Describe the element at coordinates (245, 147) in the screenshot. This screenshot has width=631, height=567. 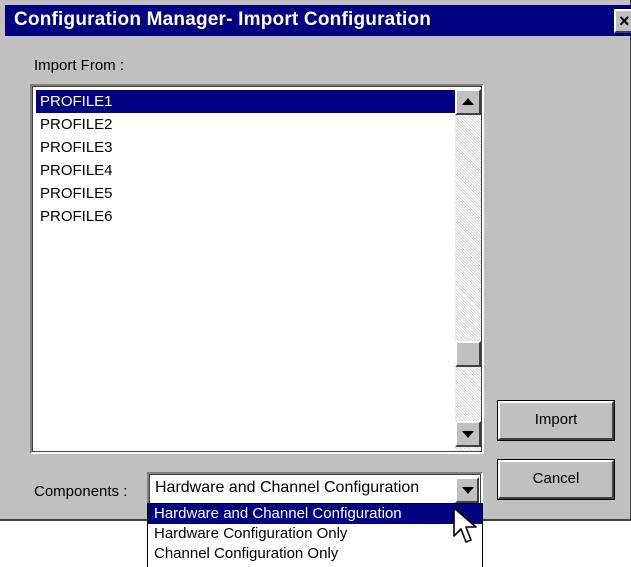
I see `list-item: PROFILE3` at that location.